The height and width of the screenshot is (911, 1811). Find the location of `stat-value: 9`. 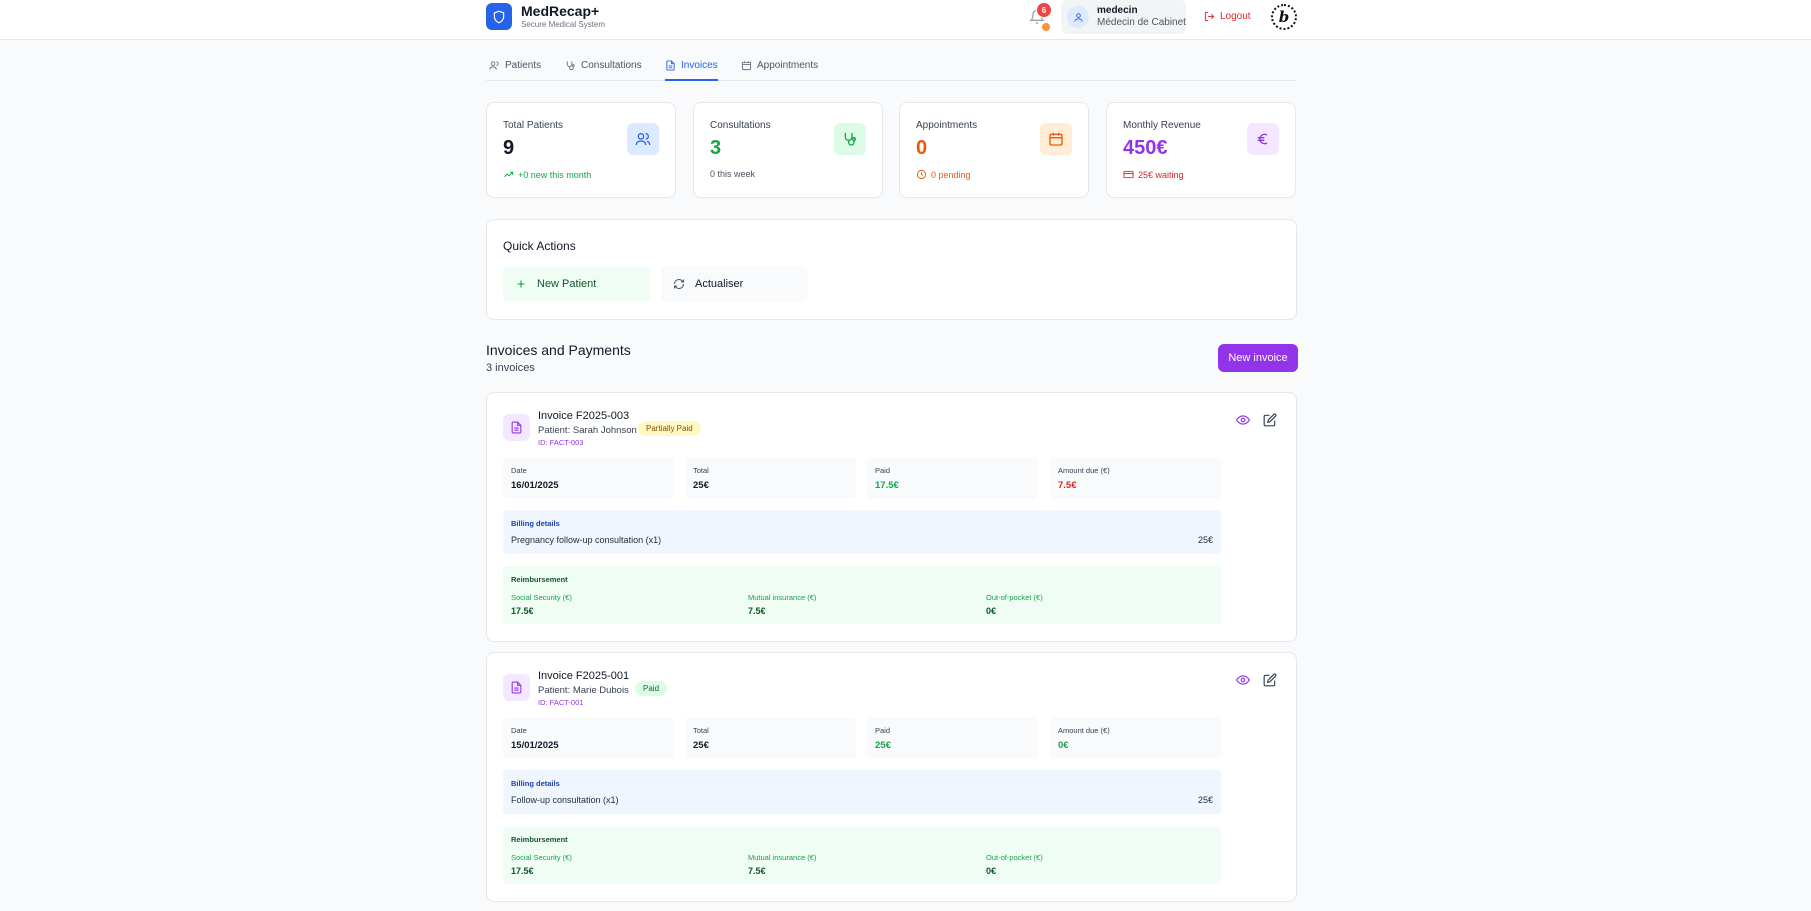

stat-value: 9 is located at coordinates (509, 148).